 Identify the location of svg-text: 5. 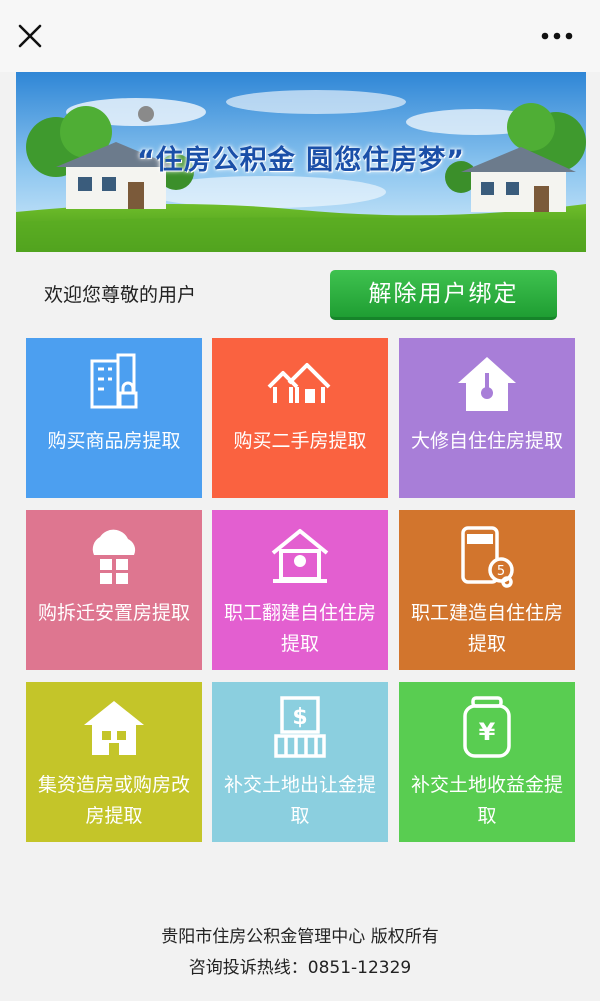
(501, 571).